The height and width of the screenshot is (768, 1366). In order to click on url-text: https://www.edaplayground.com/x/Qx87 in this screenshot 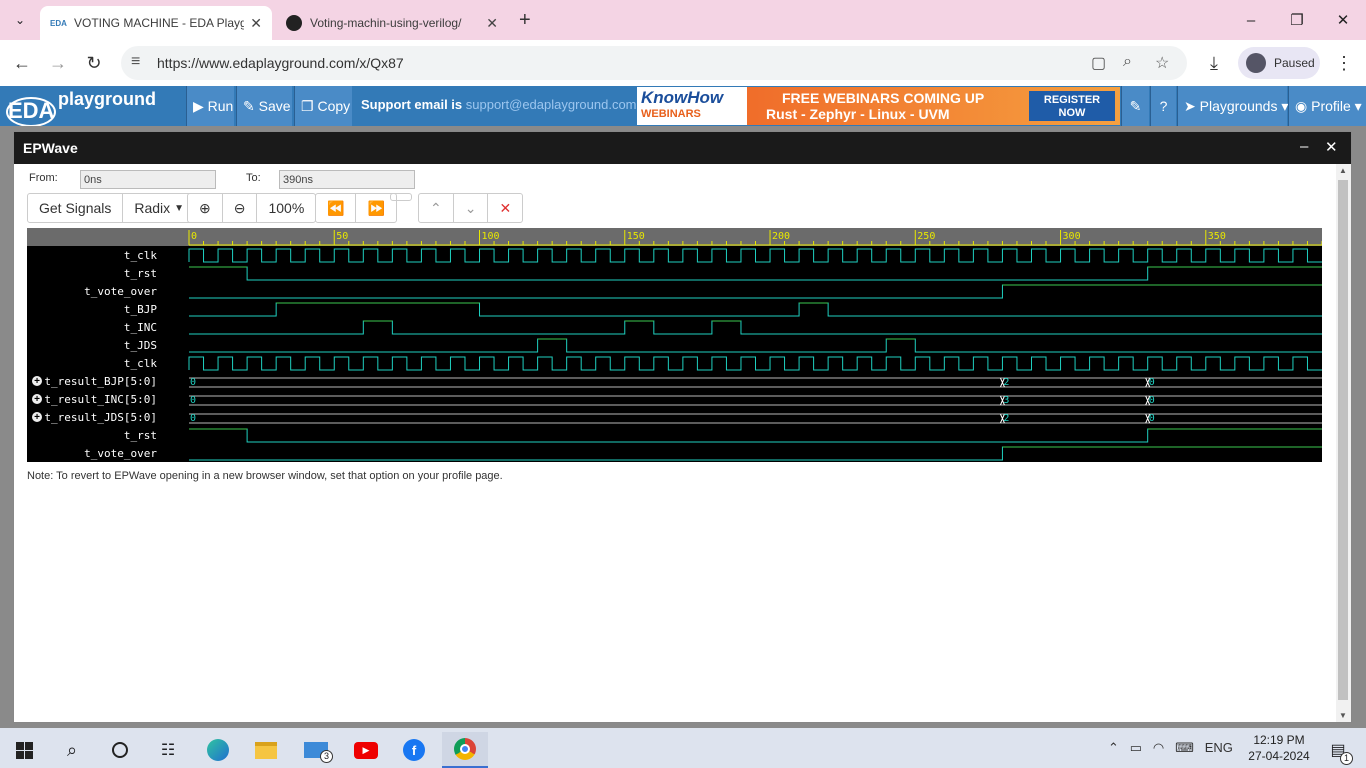, I will do `click(280, 63)`.